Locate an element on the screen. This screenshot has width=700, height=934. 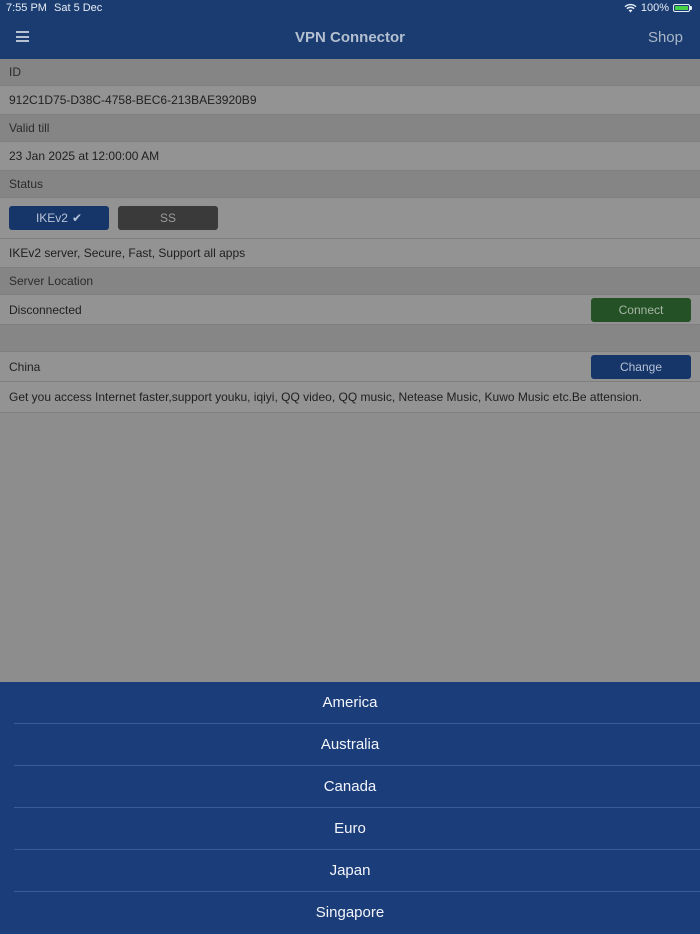
location-option-singapore: Singapore is located at coordinates (350, 913).